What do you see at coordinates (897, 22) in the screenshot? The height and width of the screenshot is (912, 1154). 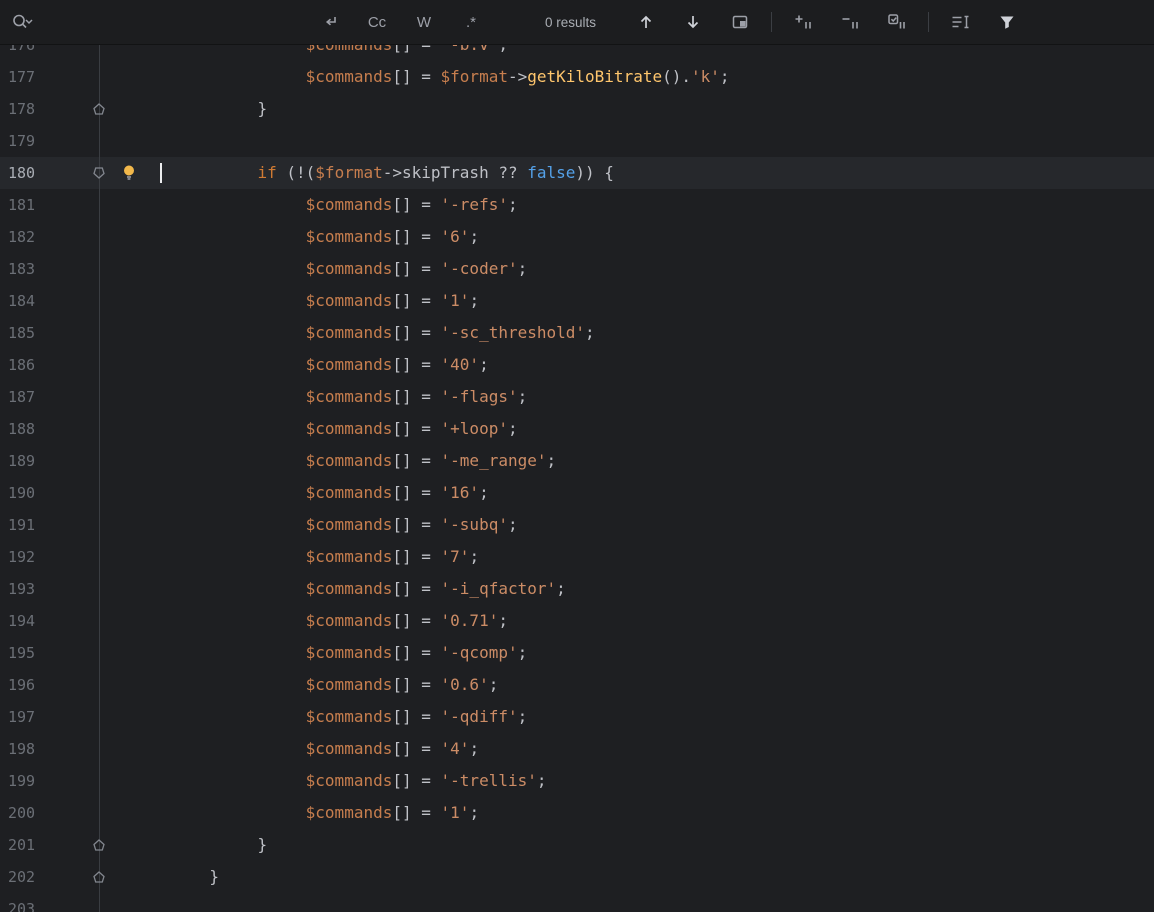 I see `select-all-occurrences-icon` at bounding box center [897, 22].